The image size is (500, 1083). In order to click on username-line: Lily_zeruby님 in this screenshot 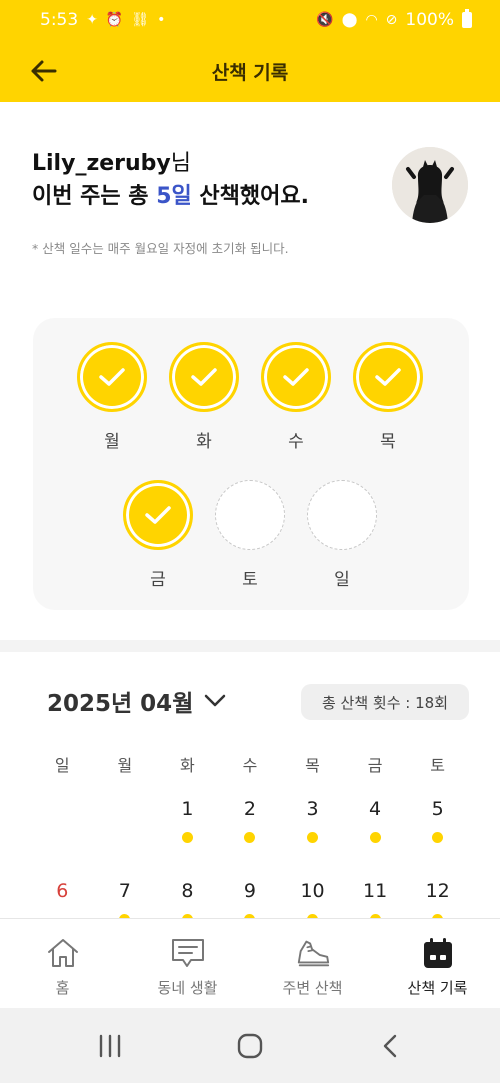, I will do `click(202, 164)`.